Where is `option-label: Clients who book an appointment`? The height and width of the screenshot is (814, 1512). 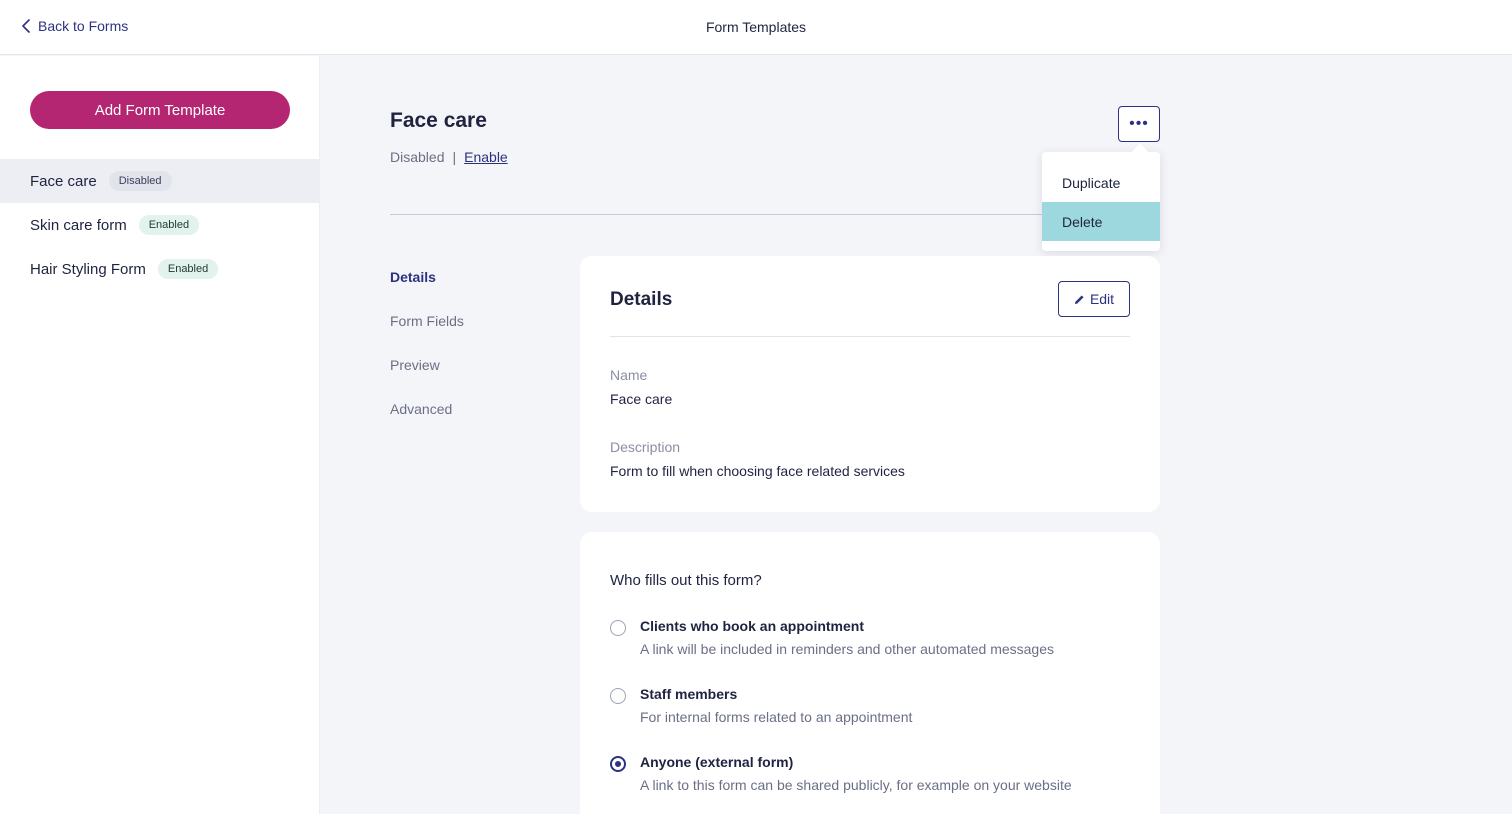 option-label: Clients who book an appointment is located at coordinates (752, 626).